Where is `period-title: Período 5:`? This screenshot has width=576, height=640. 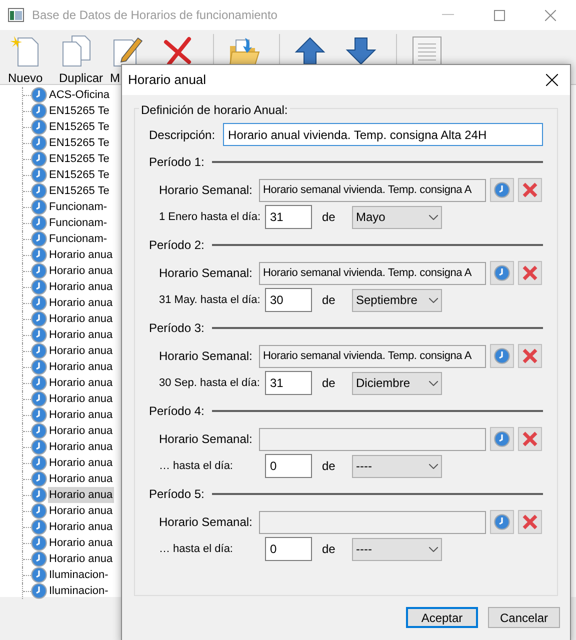
period-title: Período 5: is located at coordinates (176, 494).